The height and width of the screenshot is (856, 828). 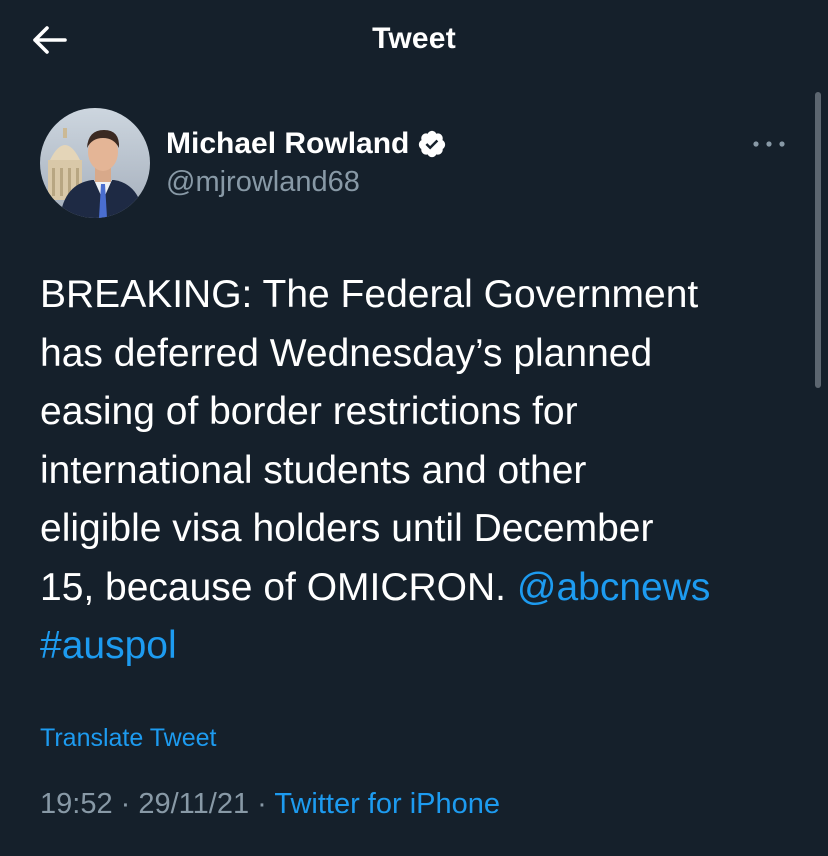 I want to click on author-name-row: Michael Rowland, so click(x=306, y=144).